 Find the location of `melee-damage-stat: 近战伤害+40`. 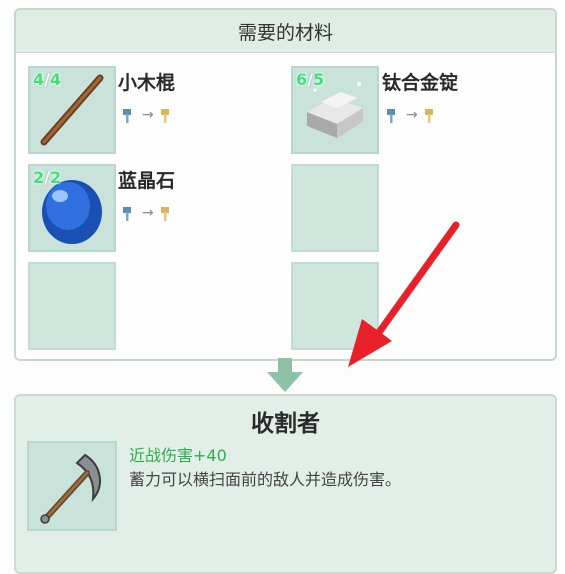

melee-damage-stat: 近战伤害+40 is located at coordinates (178, 455).